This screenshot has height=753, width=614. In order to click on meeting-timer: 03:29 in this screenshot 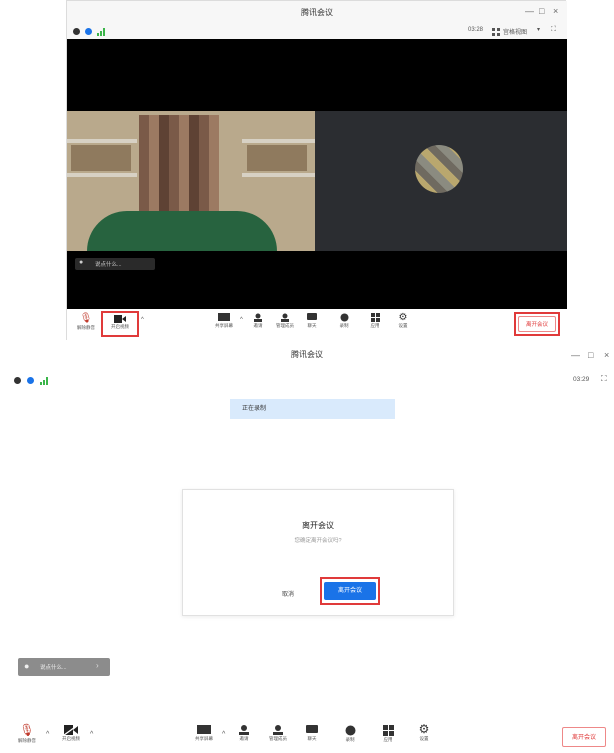, I will do `click(581, 379)`.